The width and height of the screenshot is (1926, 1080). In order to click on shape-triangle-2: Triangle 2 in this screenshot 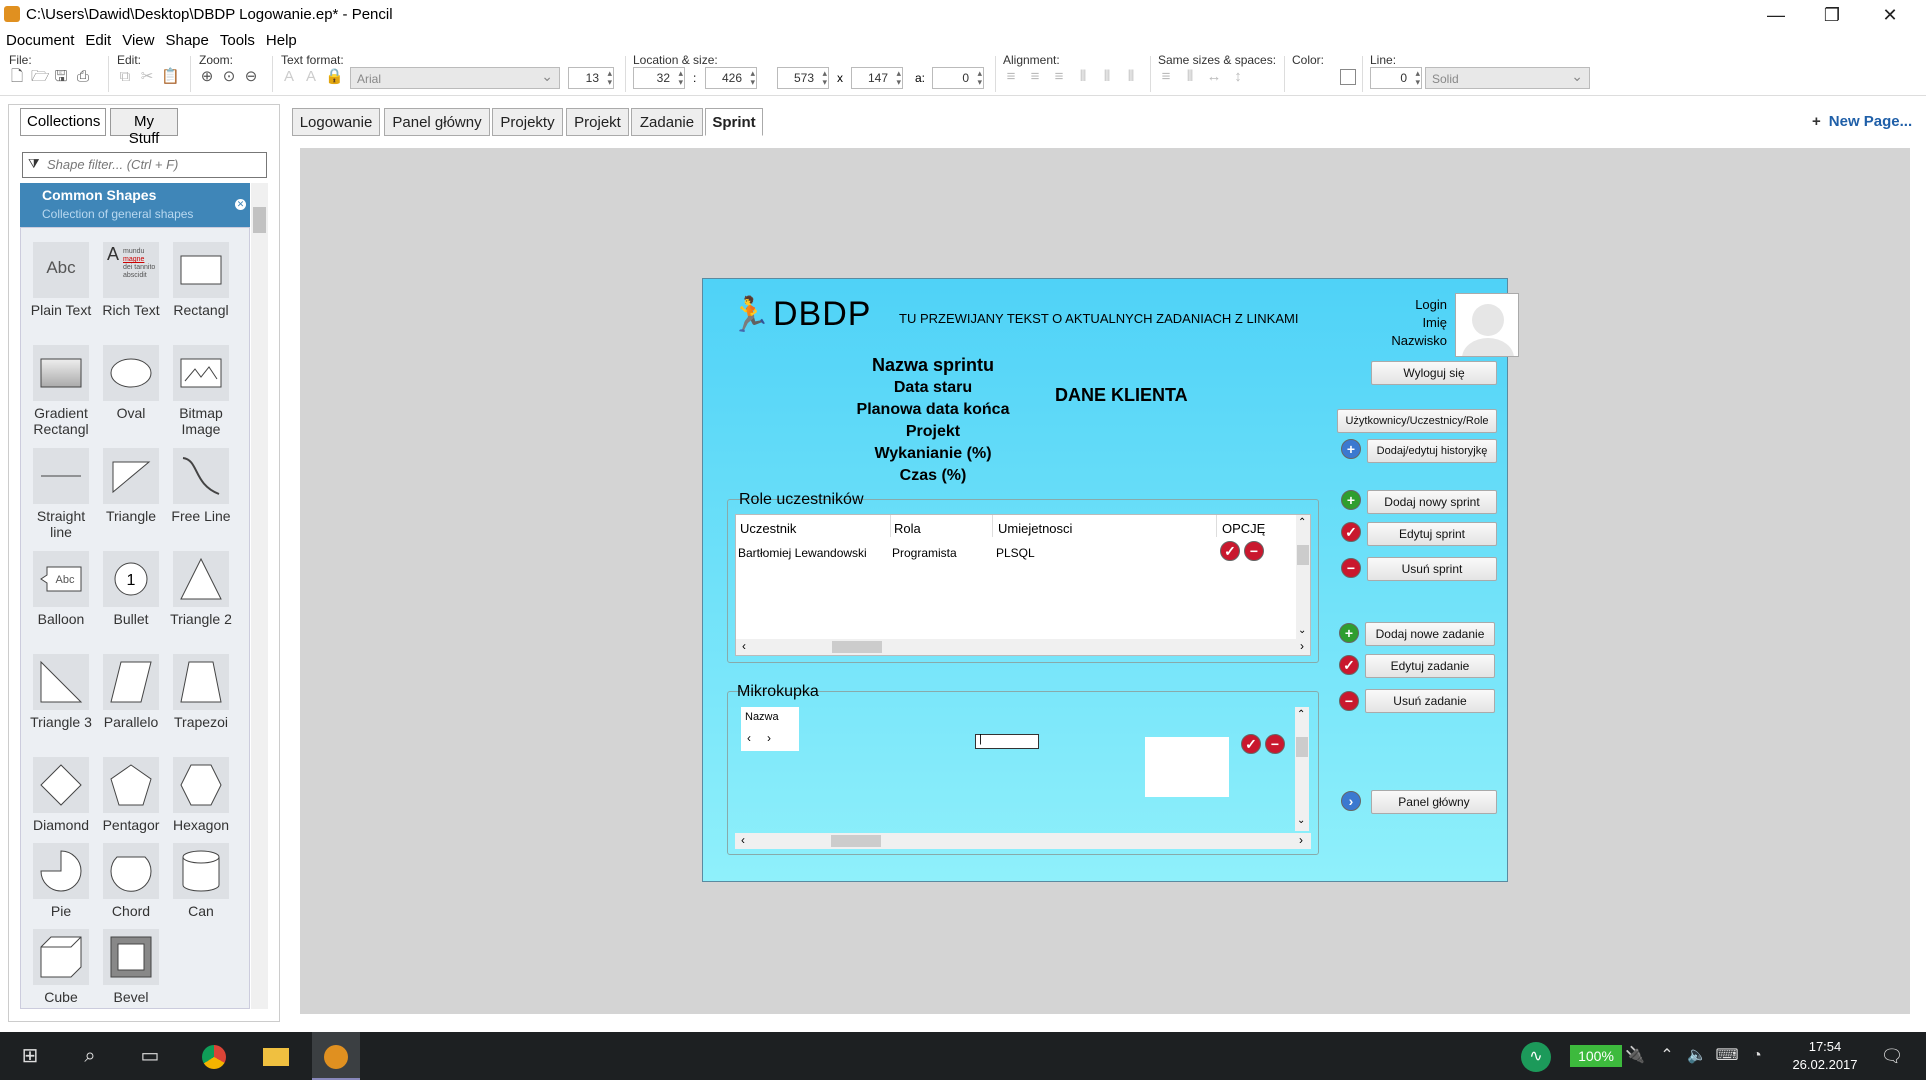, I will do `click(201, 589)`.